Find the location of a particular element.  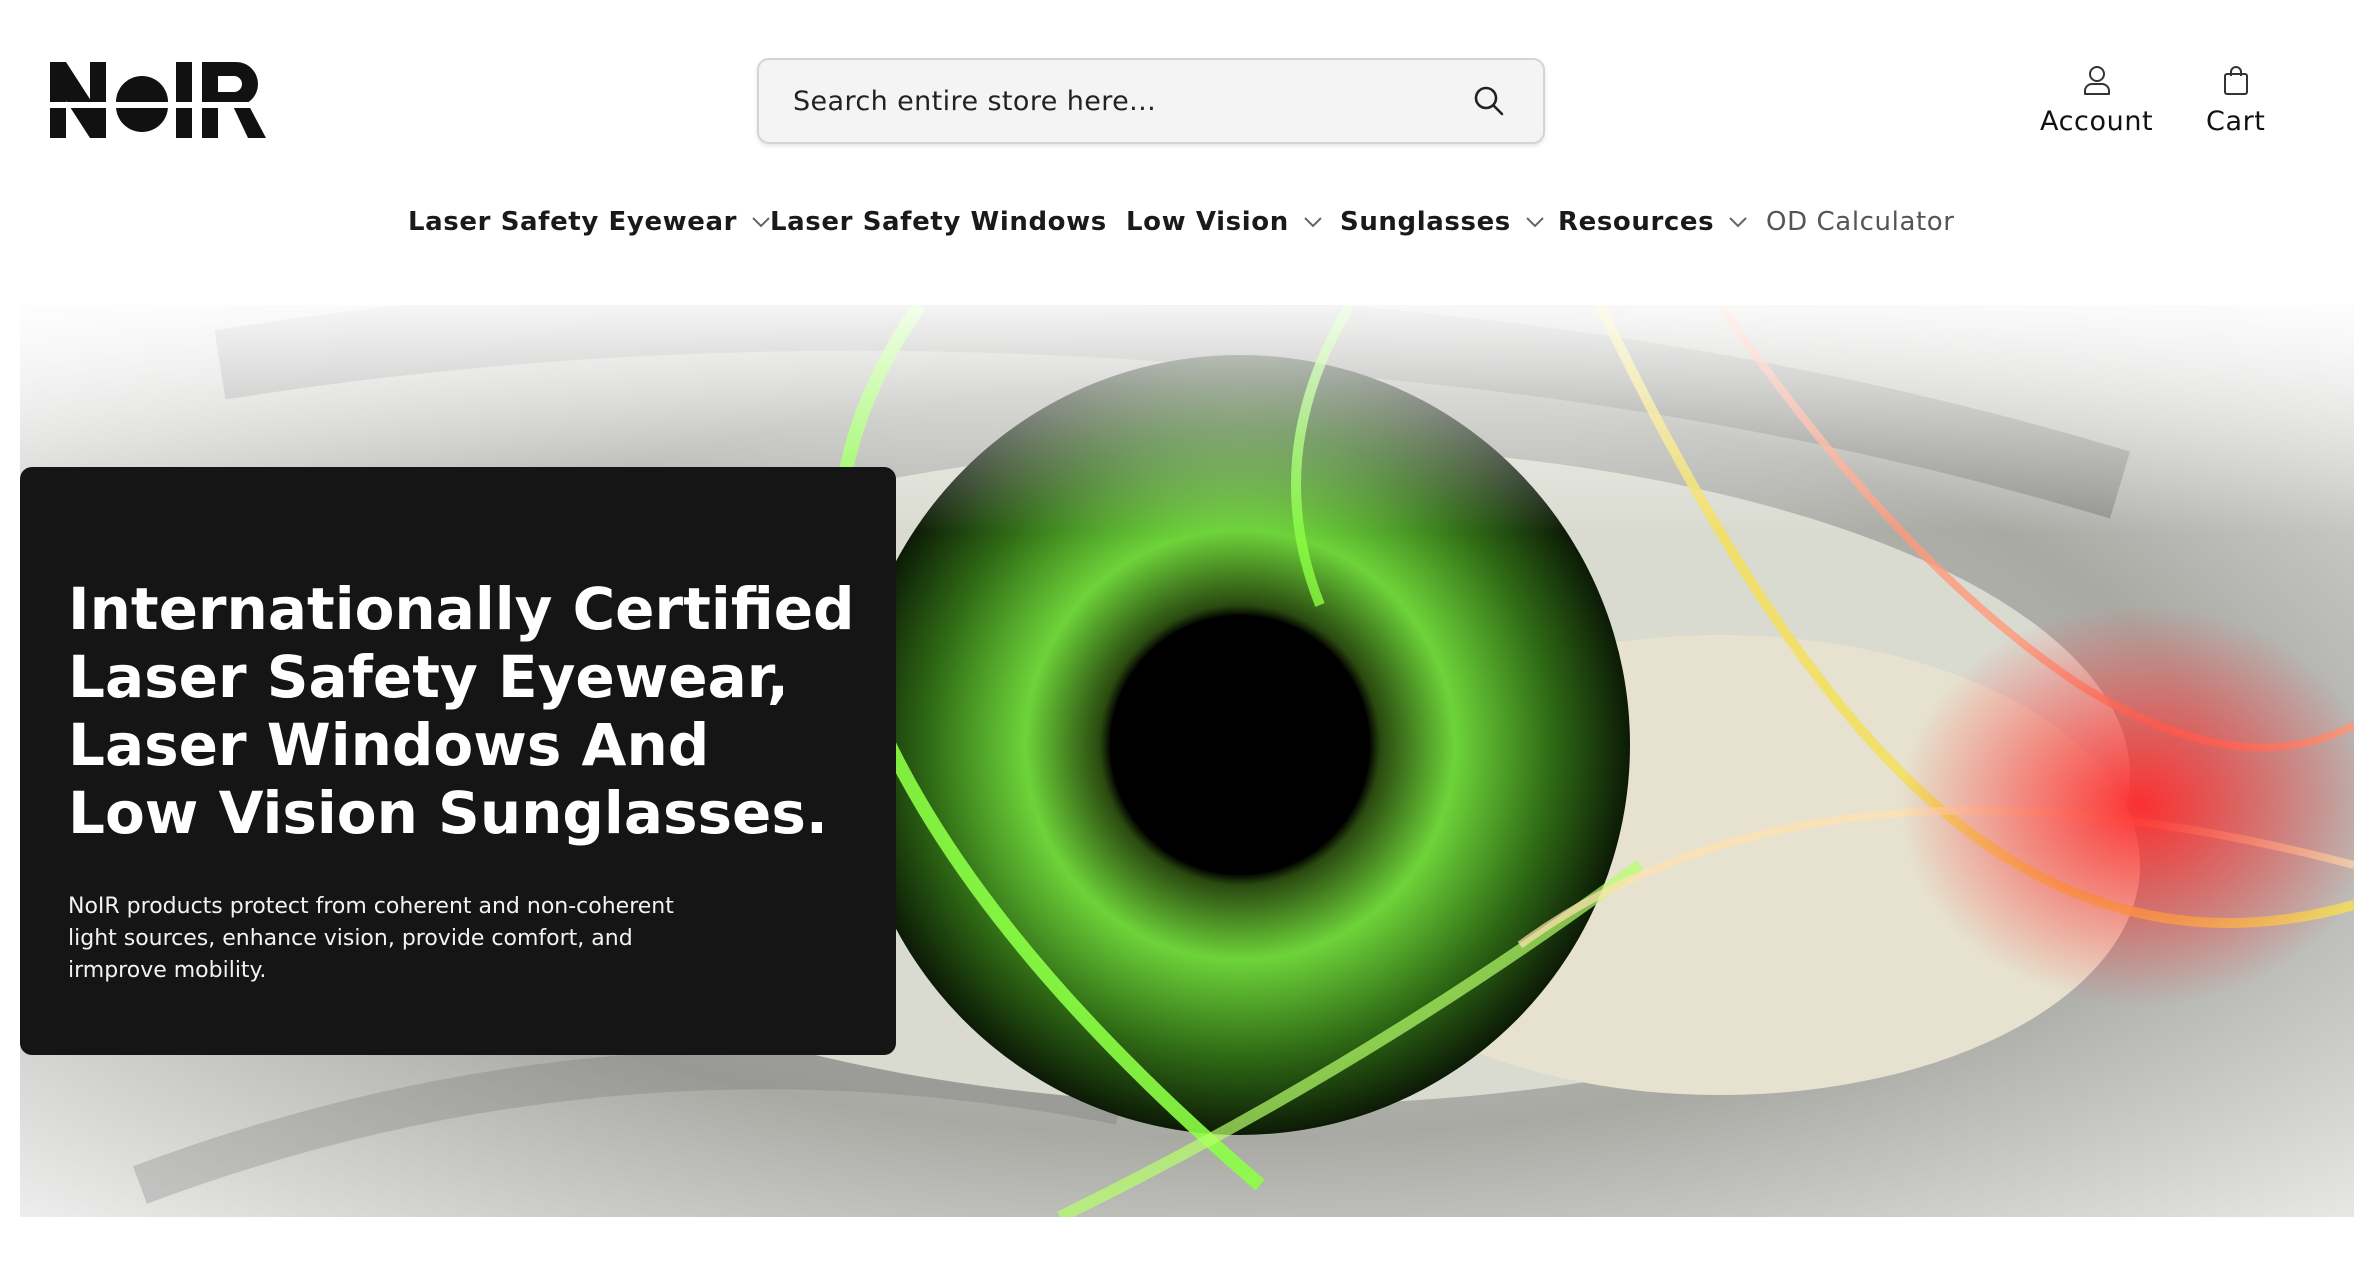

search-bar is located at coordinates (1151, 101).